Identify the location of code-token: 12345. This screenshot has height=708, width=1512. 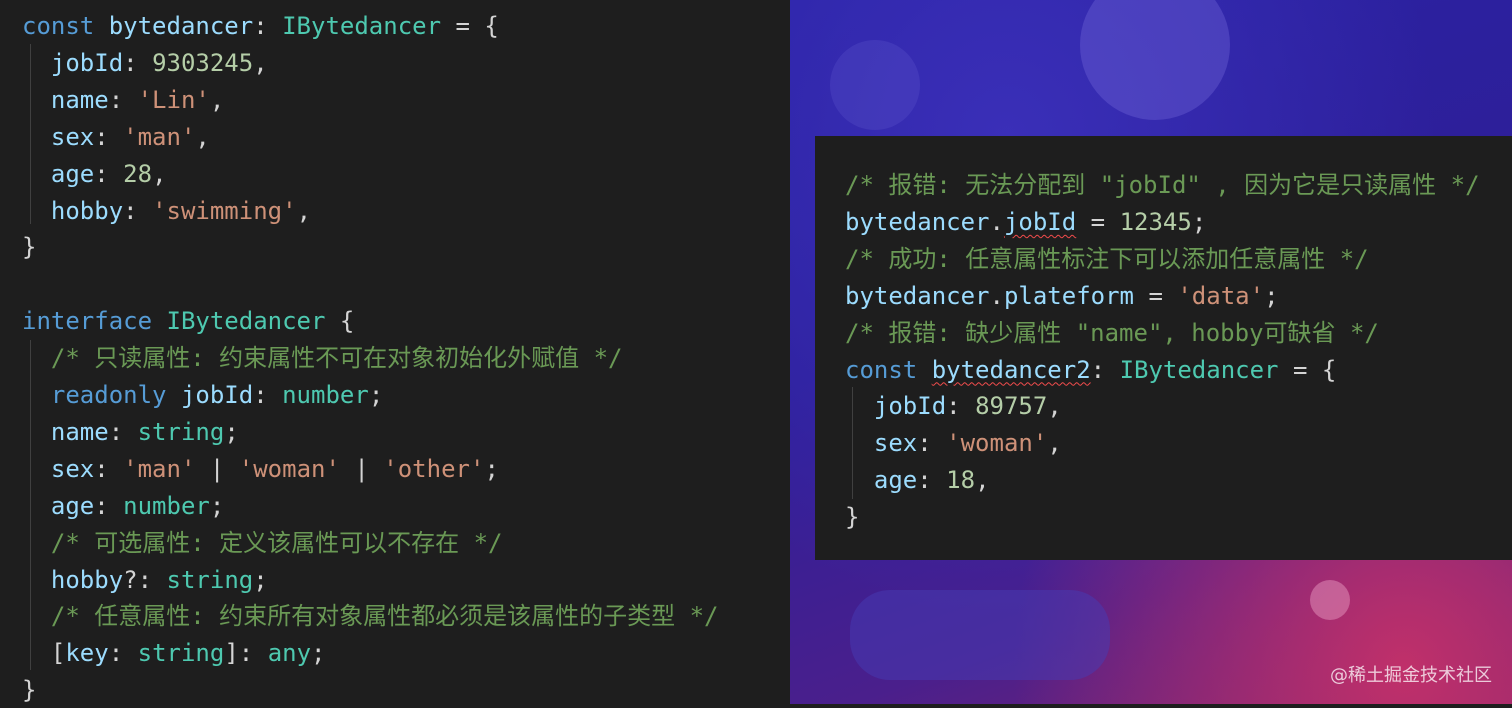
(1155, 221).